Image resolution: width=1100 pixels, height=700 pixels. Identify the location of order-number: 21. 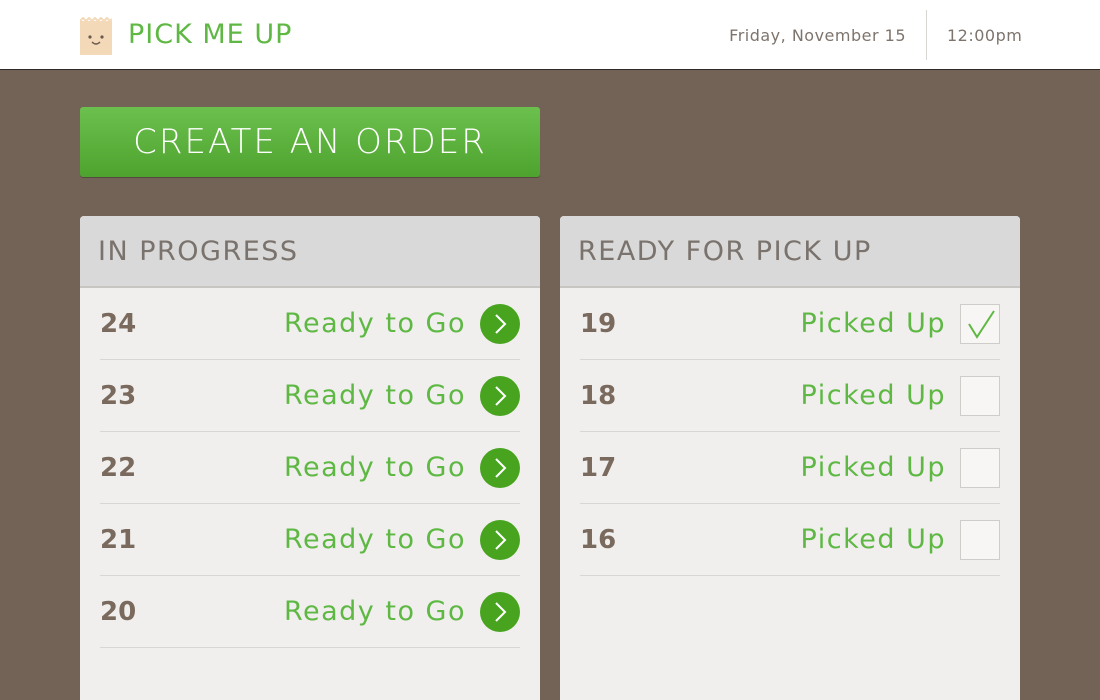
(118, 540).